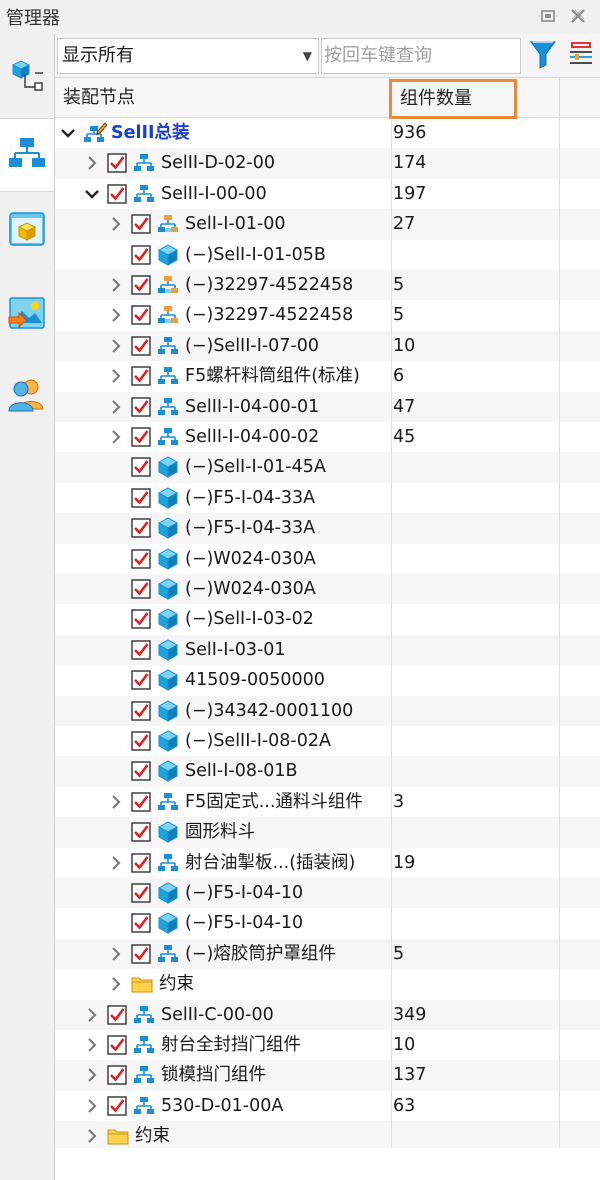  Describe the element at coordinates (327, 771) in the screenshot. I see `tree-row: SelI-I-08-01B` at that location.